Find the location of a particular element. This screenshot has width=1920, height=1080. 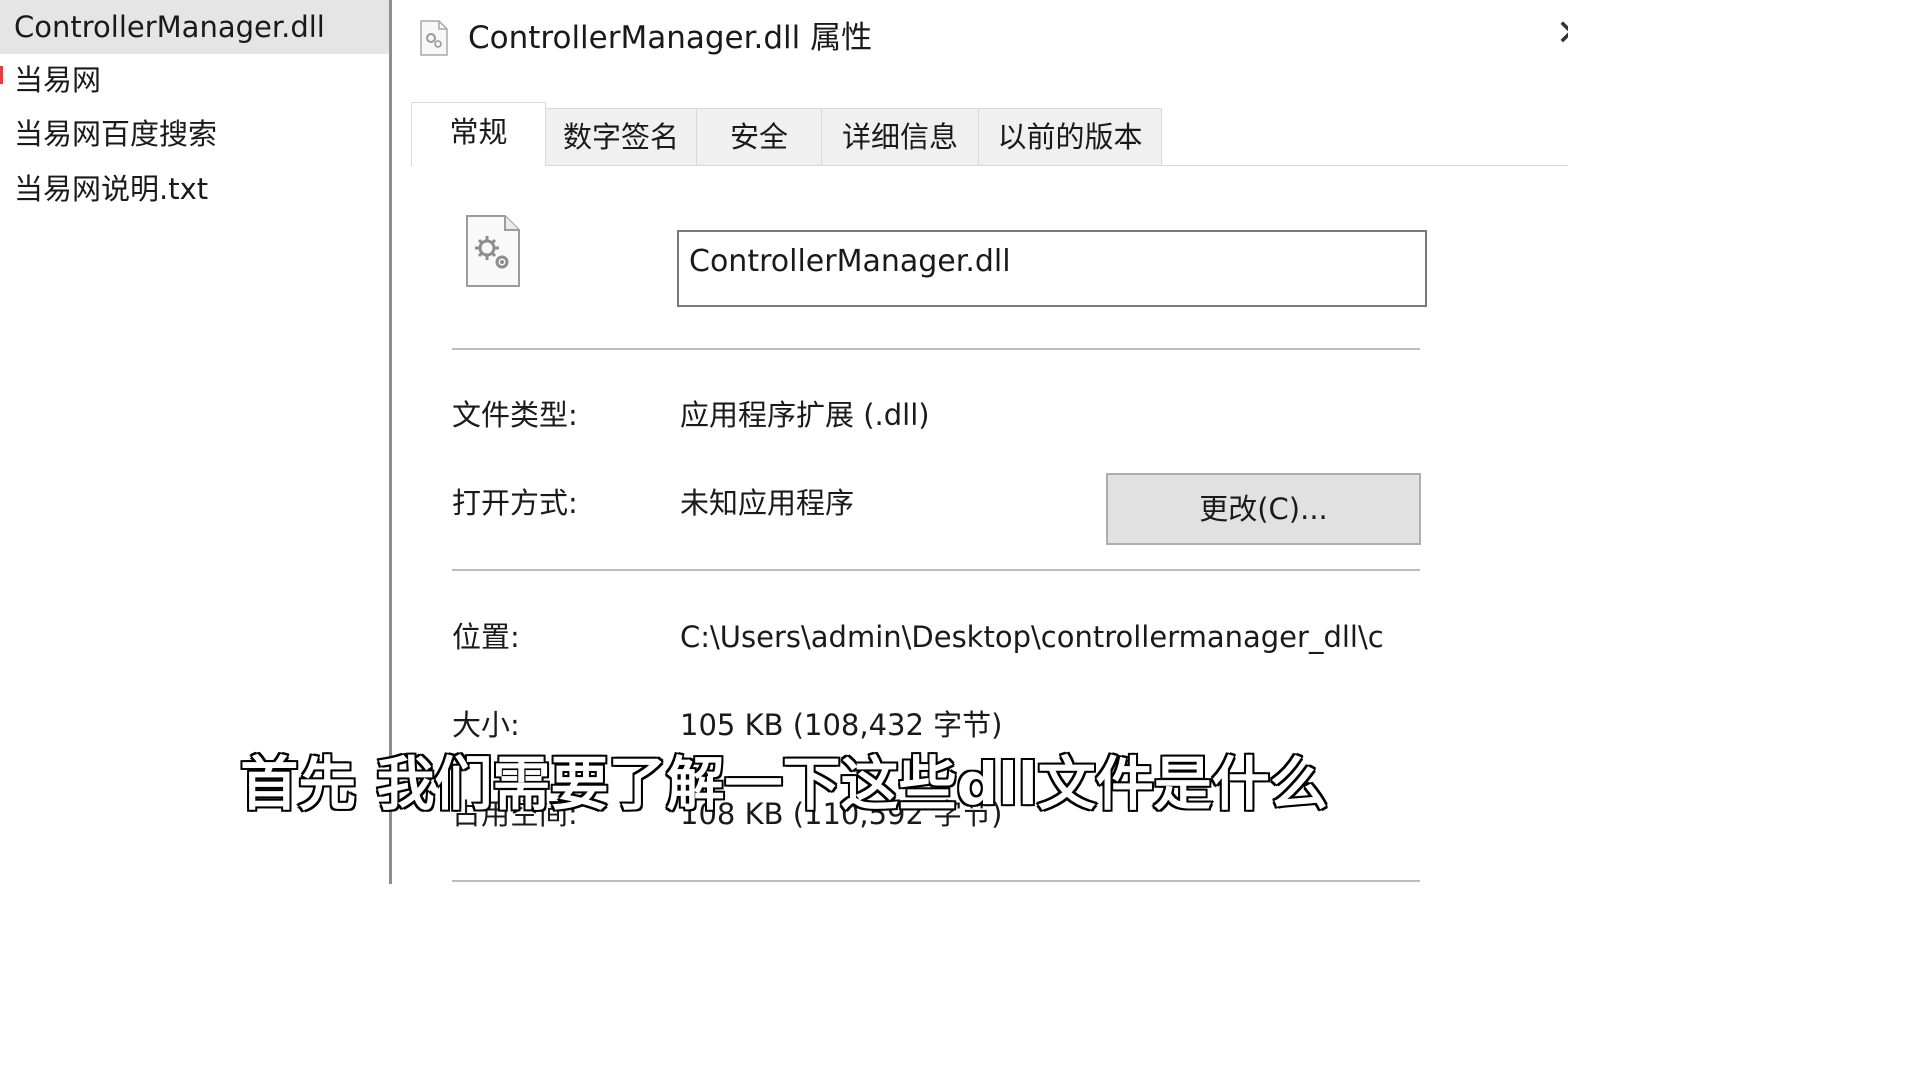

tab-previous-versions: 以前的版本 is located at coordinates (1070, 136).